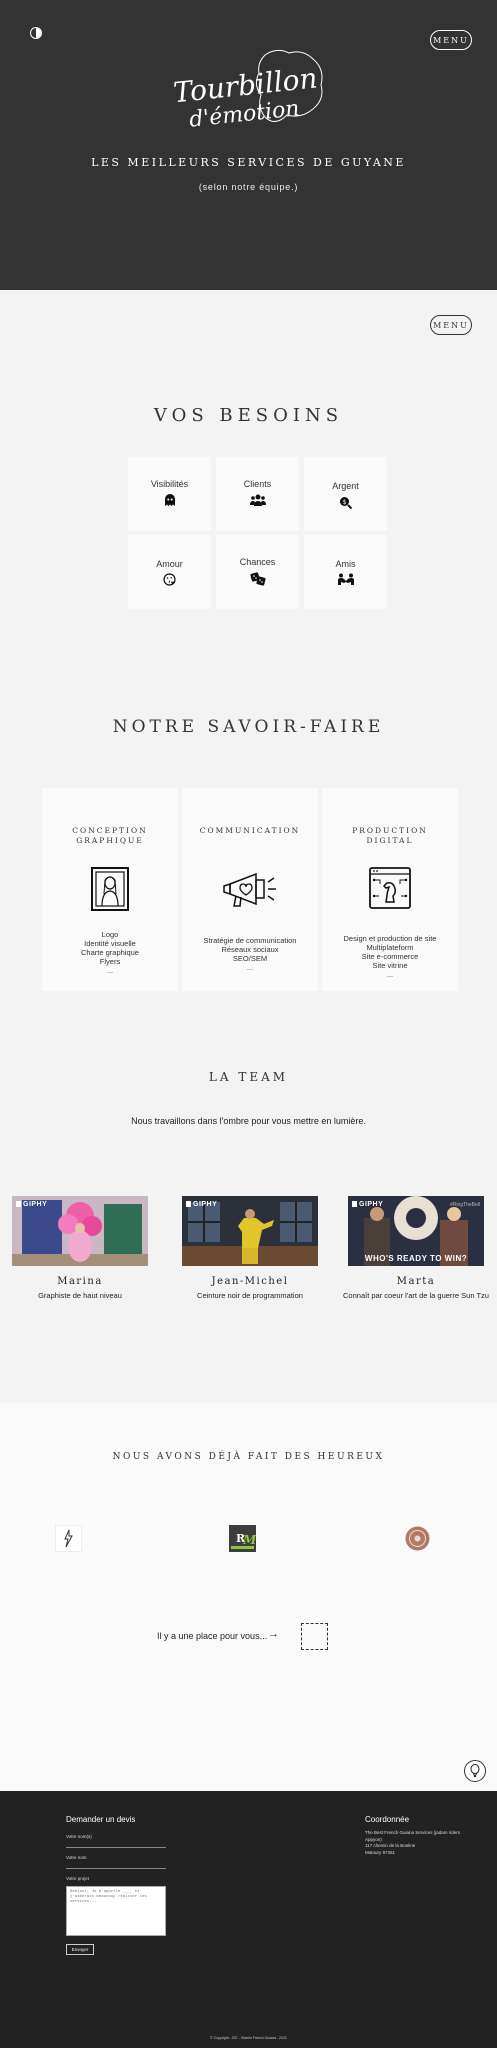 The width and height of the screenshot is (497, 2048). What do you see at coordinates (257, 562) in the screenshot?
I see `need-label: Chances` at bounding box center [257, 562].